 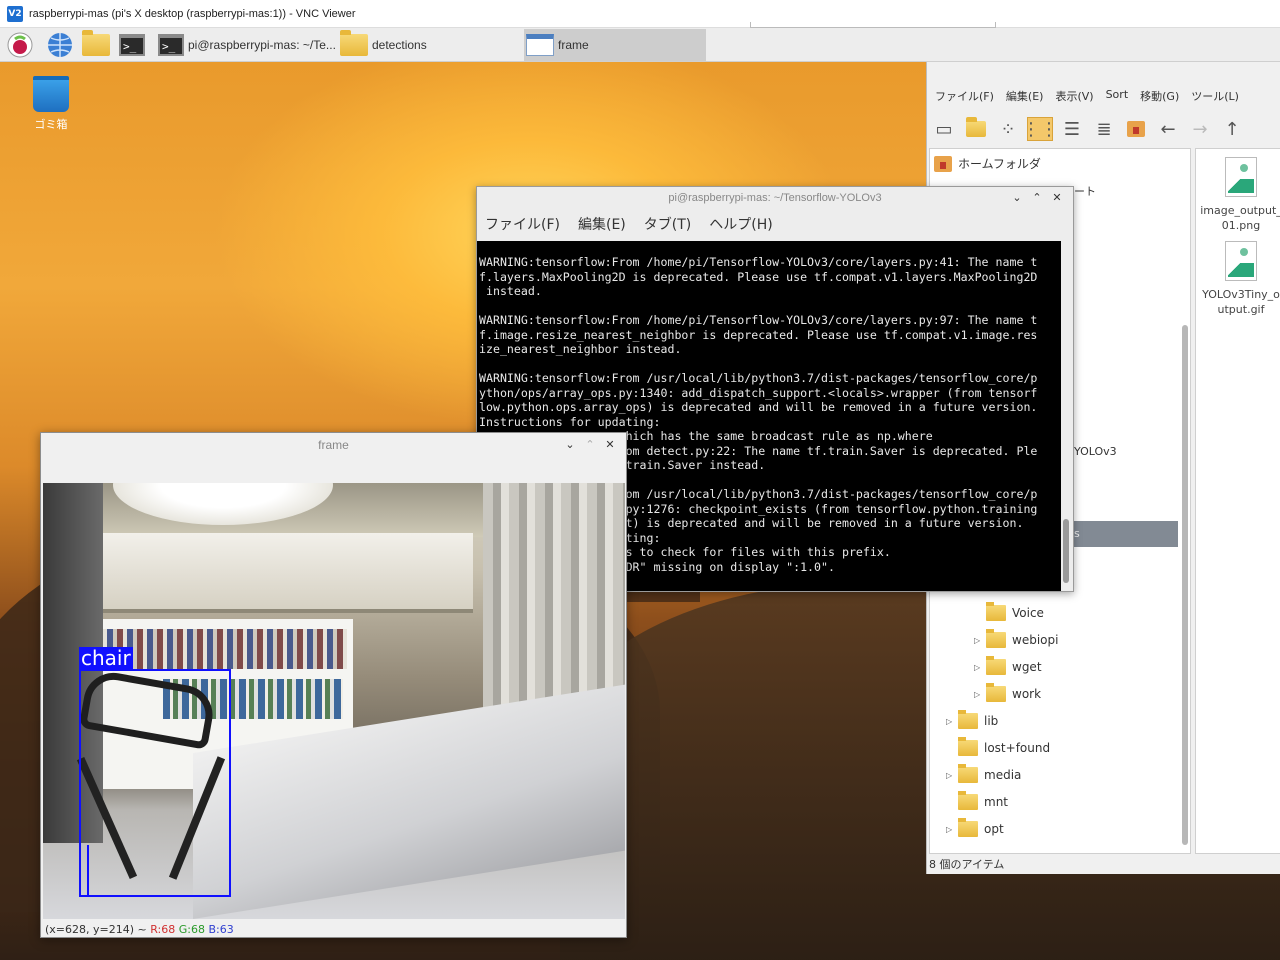 What do you see at coordinates (51, 94) in the screenshot?
I see `trash-icon` at bounding box center [51, 94].